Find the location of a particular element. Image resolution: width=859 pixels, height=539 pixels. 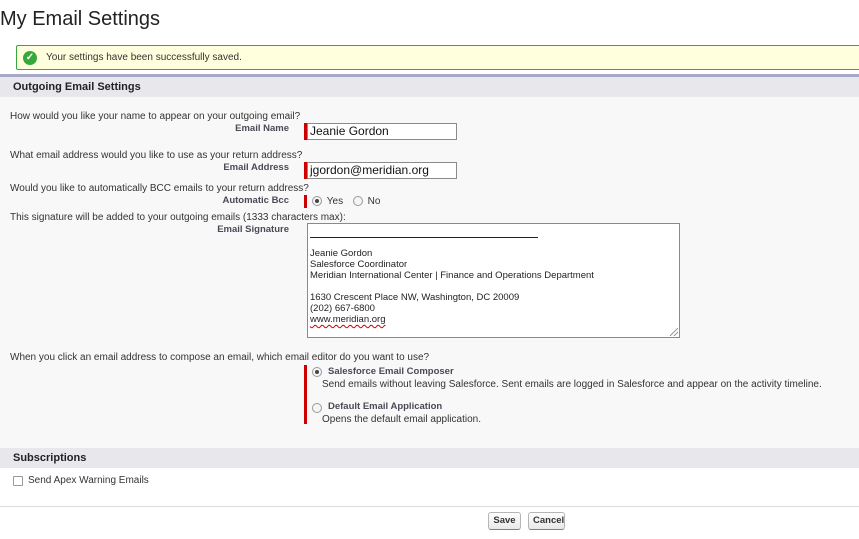

resize-grip-icon is located at coordinates (674, 332).